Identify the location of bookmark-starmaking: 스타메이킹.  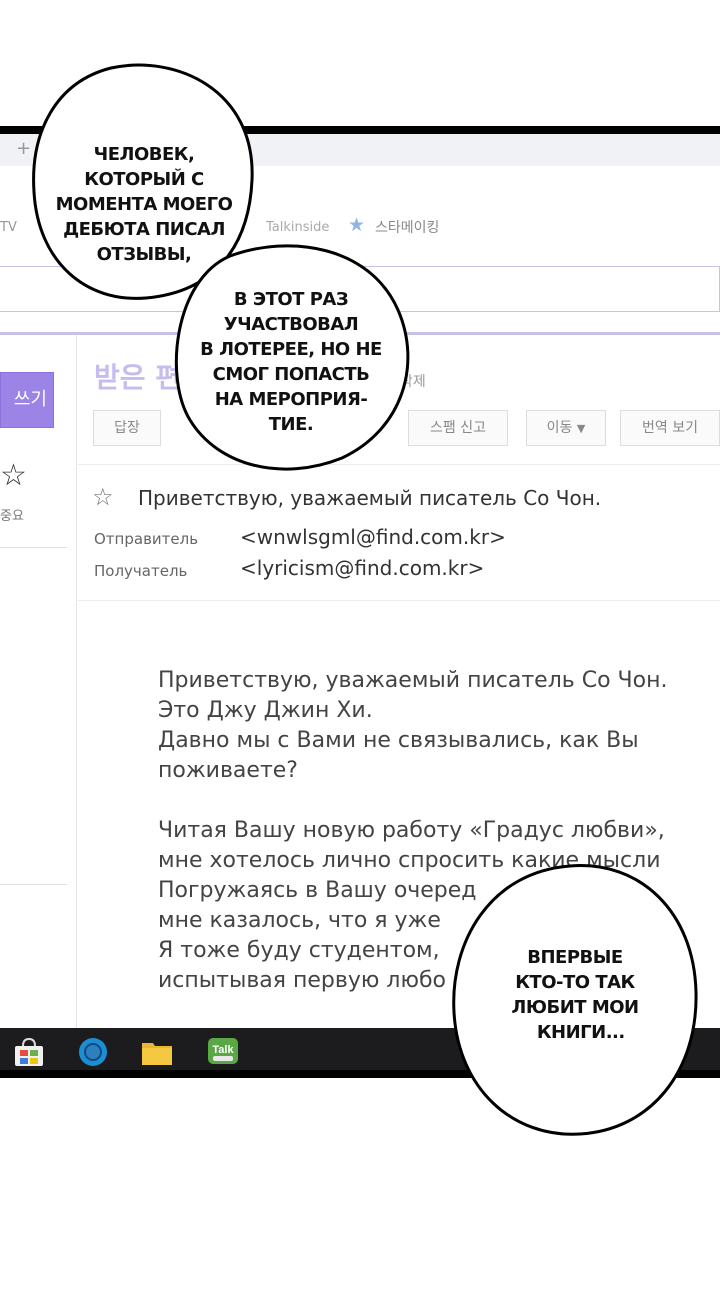
(407, 227).